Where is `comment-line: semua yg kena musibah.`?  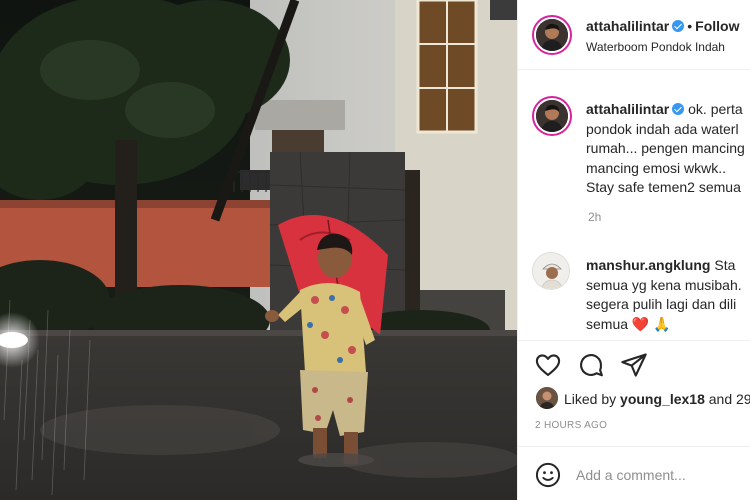
comment-line: semua yg kena musibah. is located at coordinates (664, 284).